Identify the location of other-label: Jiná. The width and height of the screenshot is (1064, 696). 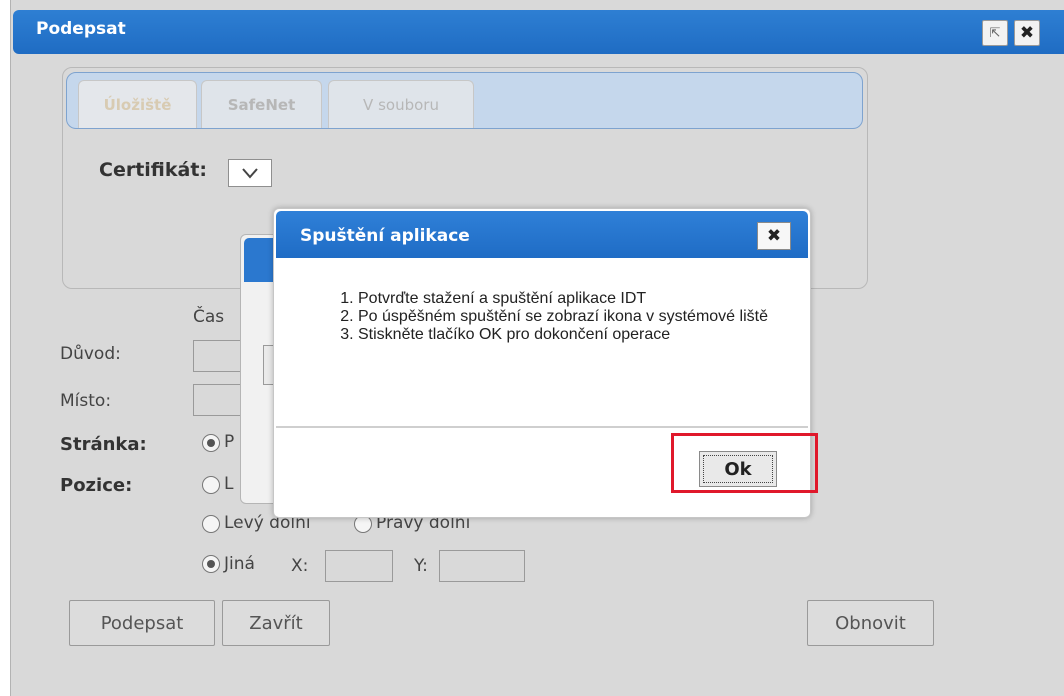
(239, 564).